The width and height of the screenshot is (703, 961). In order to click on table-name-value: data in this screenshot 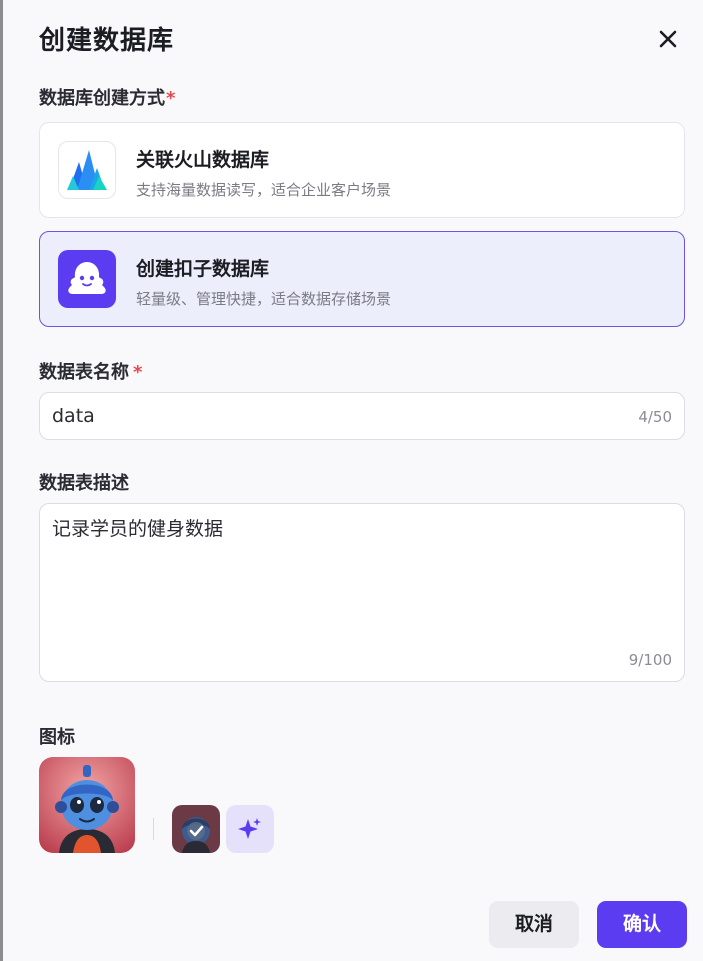, I will do `click(73, 416)`.